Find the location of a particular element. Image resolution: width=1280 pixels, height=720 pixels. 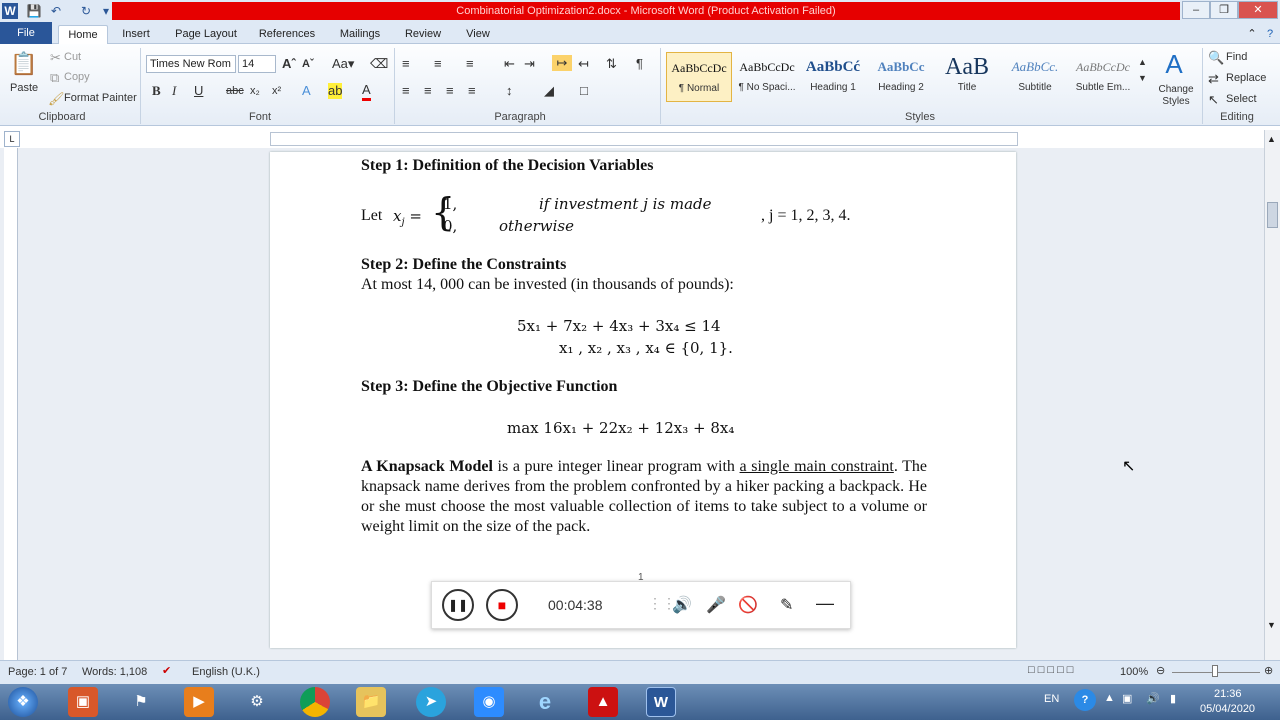

shrink-font-icon: Aˇ is located at coordinates (308, 64).